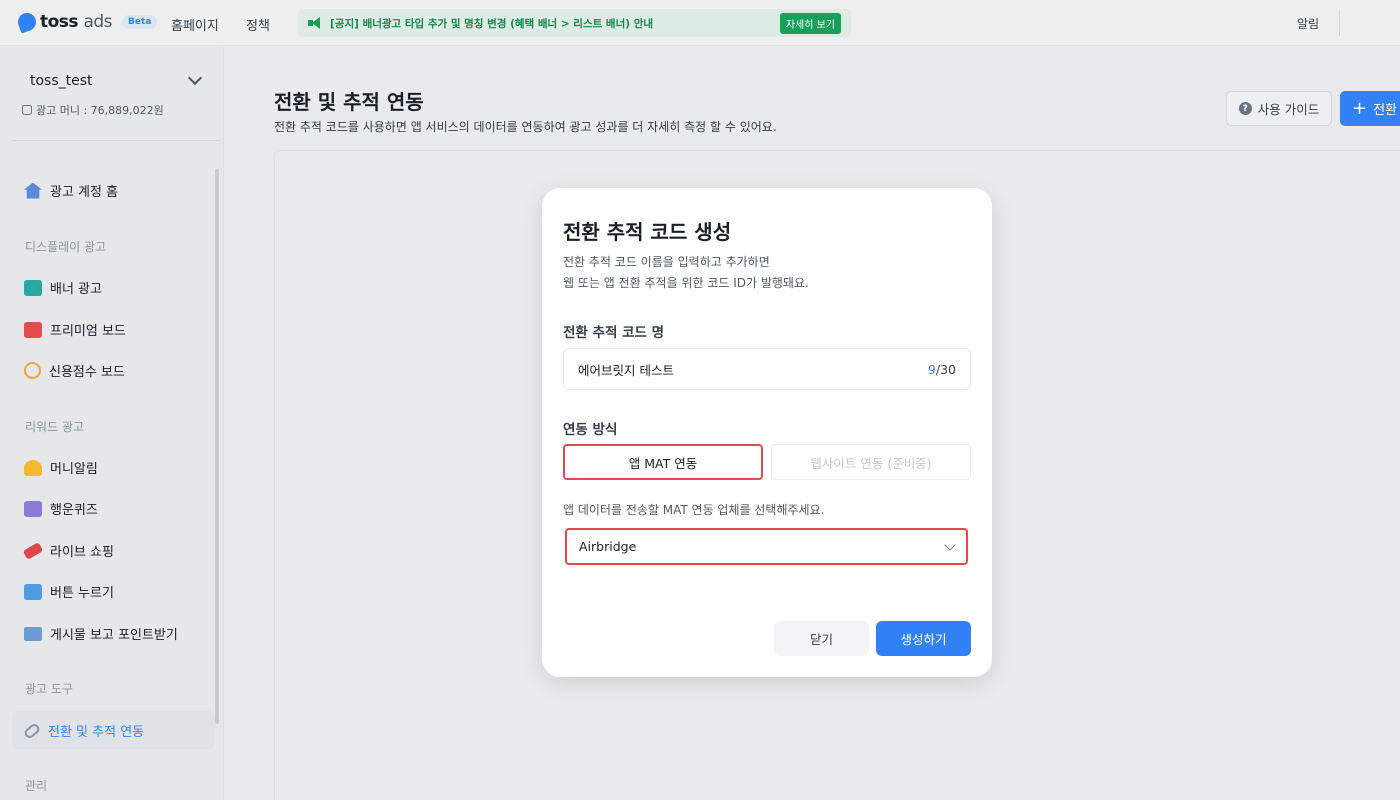  I want to click on sidebar-item-money-alarm: 머니알림, so click(61, 467).